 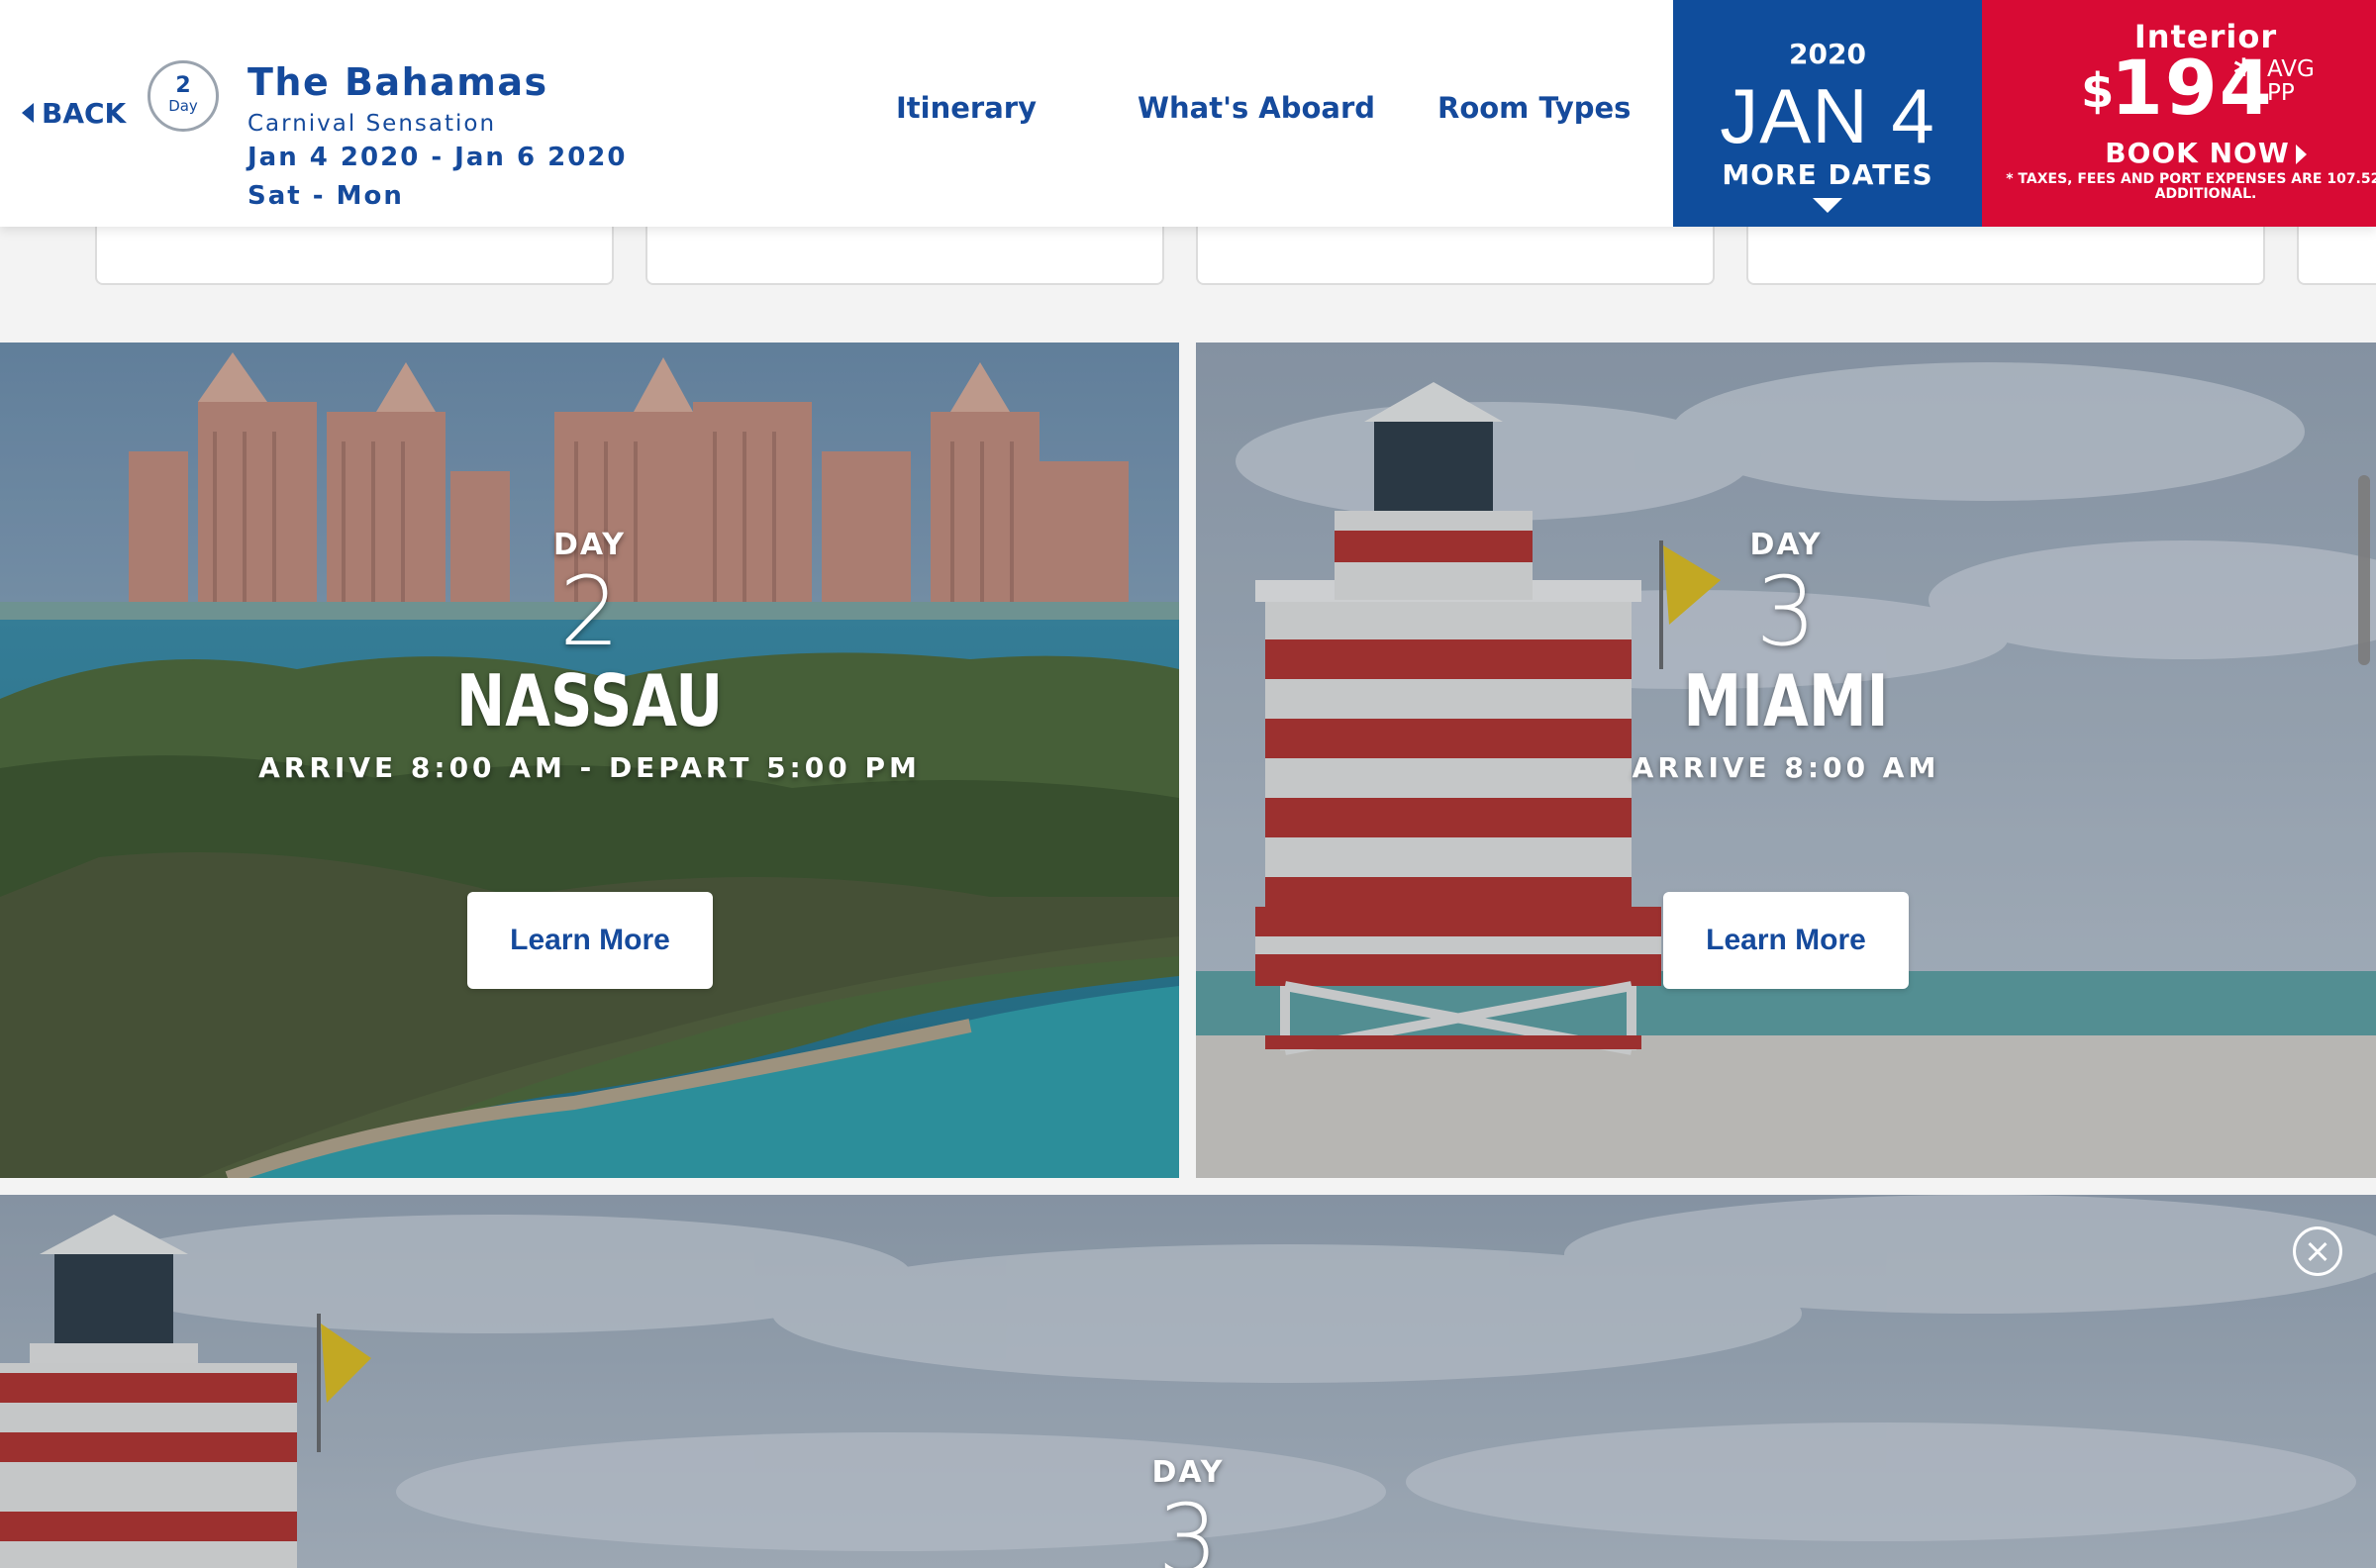 What do you see at coordinates (1827, 54) in the screenshot?
I see `sail-year: 2020` at bounding box center [1827, 54].